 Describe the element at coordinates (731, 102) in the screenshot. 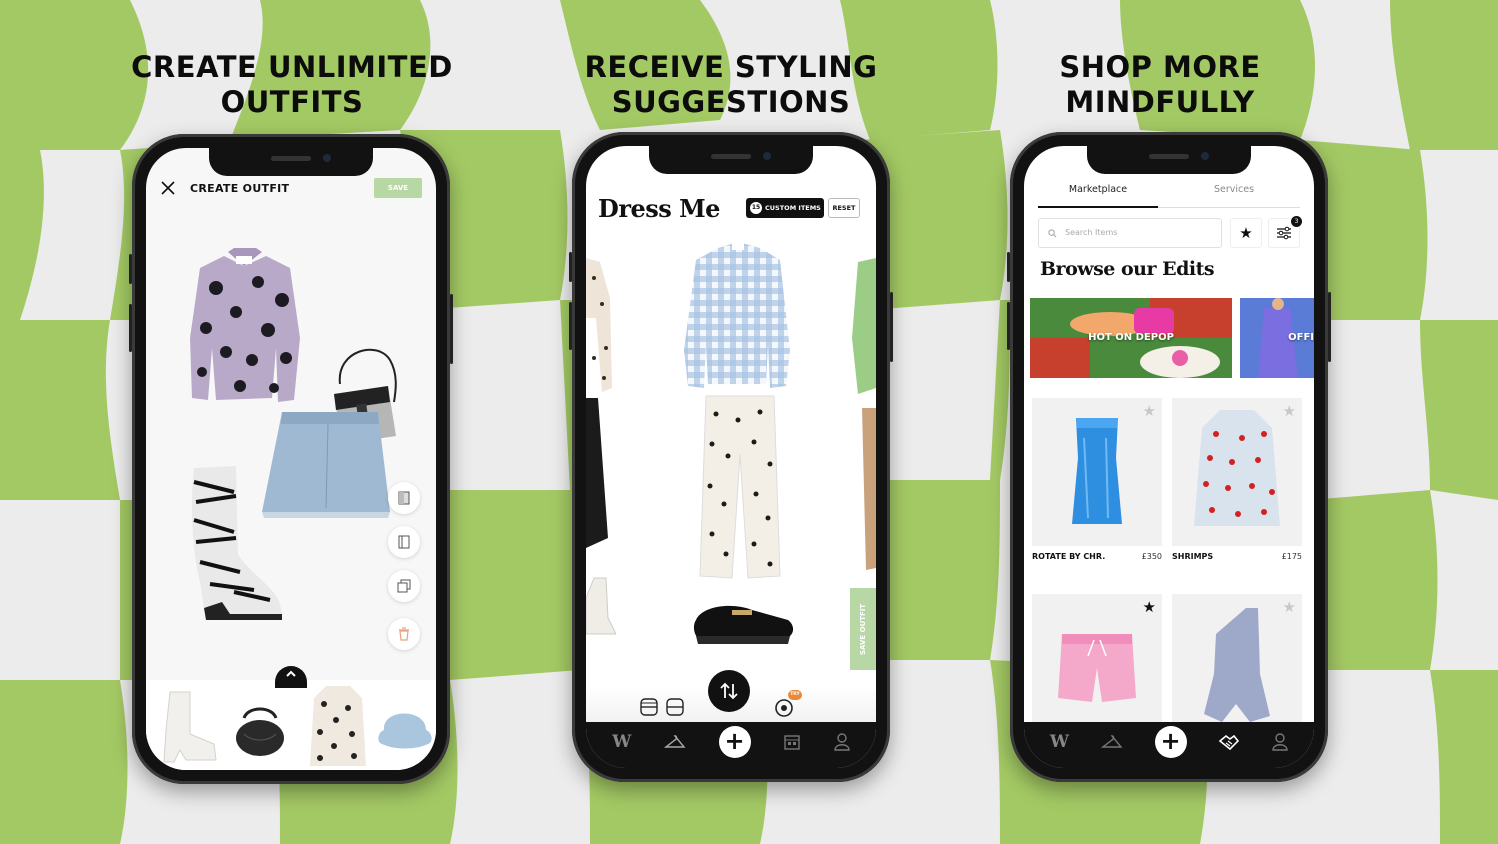

I see `headline-line: SUGGESTIONS` at that location.